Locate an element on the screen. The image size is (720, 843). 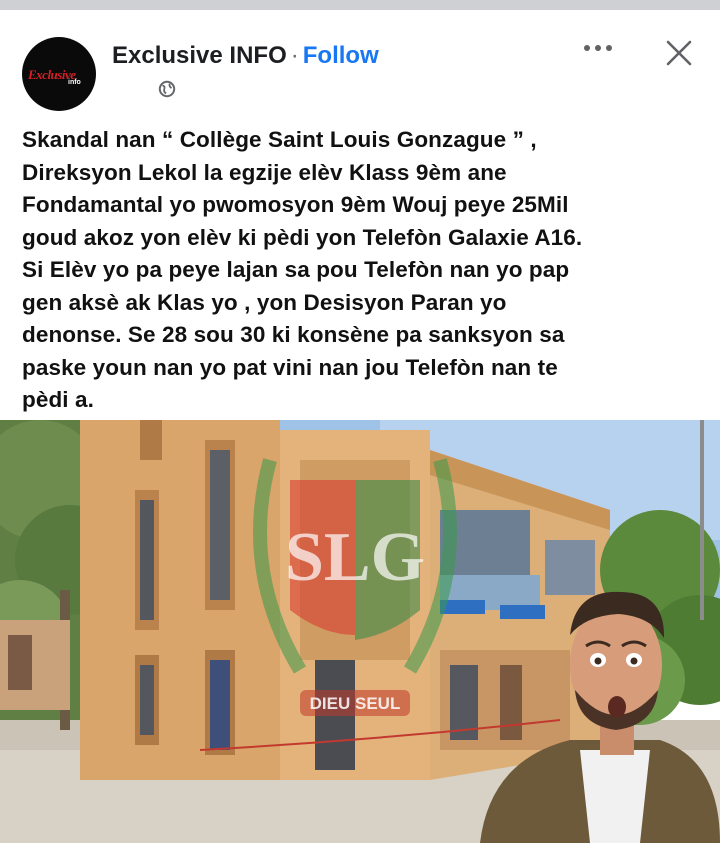
page-name-row: Exclusive INFO · Follow is located at coordinates (245, 56).